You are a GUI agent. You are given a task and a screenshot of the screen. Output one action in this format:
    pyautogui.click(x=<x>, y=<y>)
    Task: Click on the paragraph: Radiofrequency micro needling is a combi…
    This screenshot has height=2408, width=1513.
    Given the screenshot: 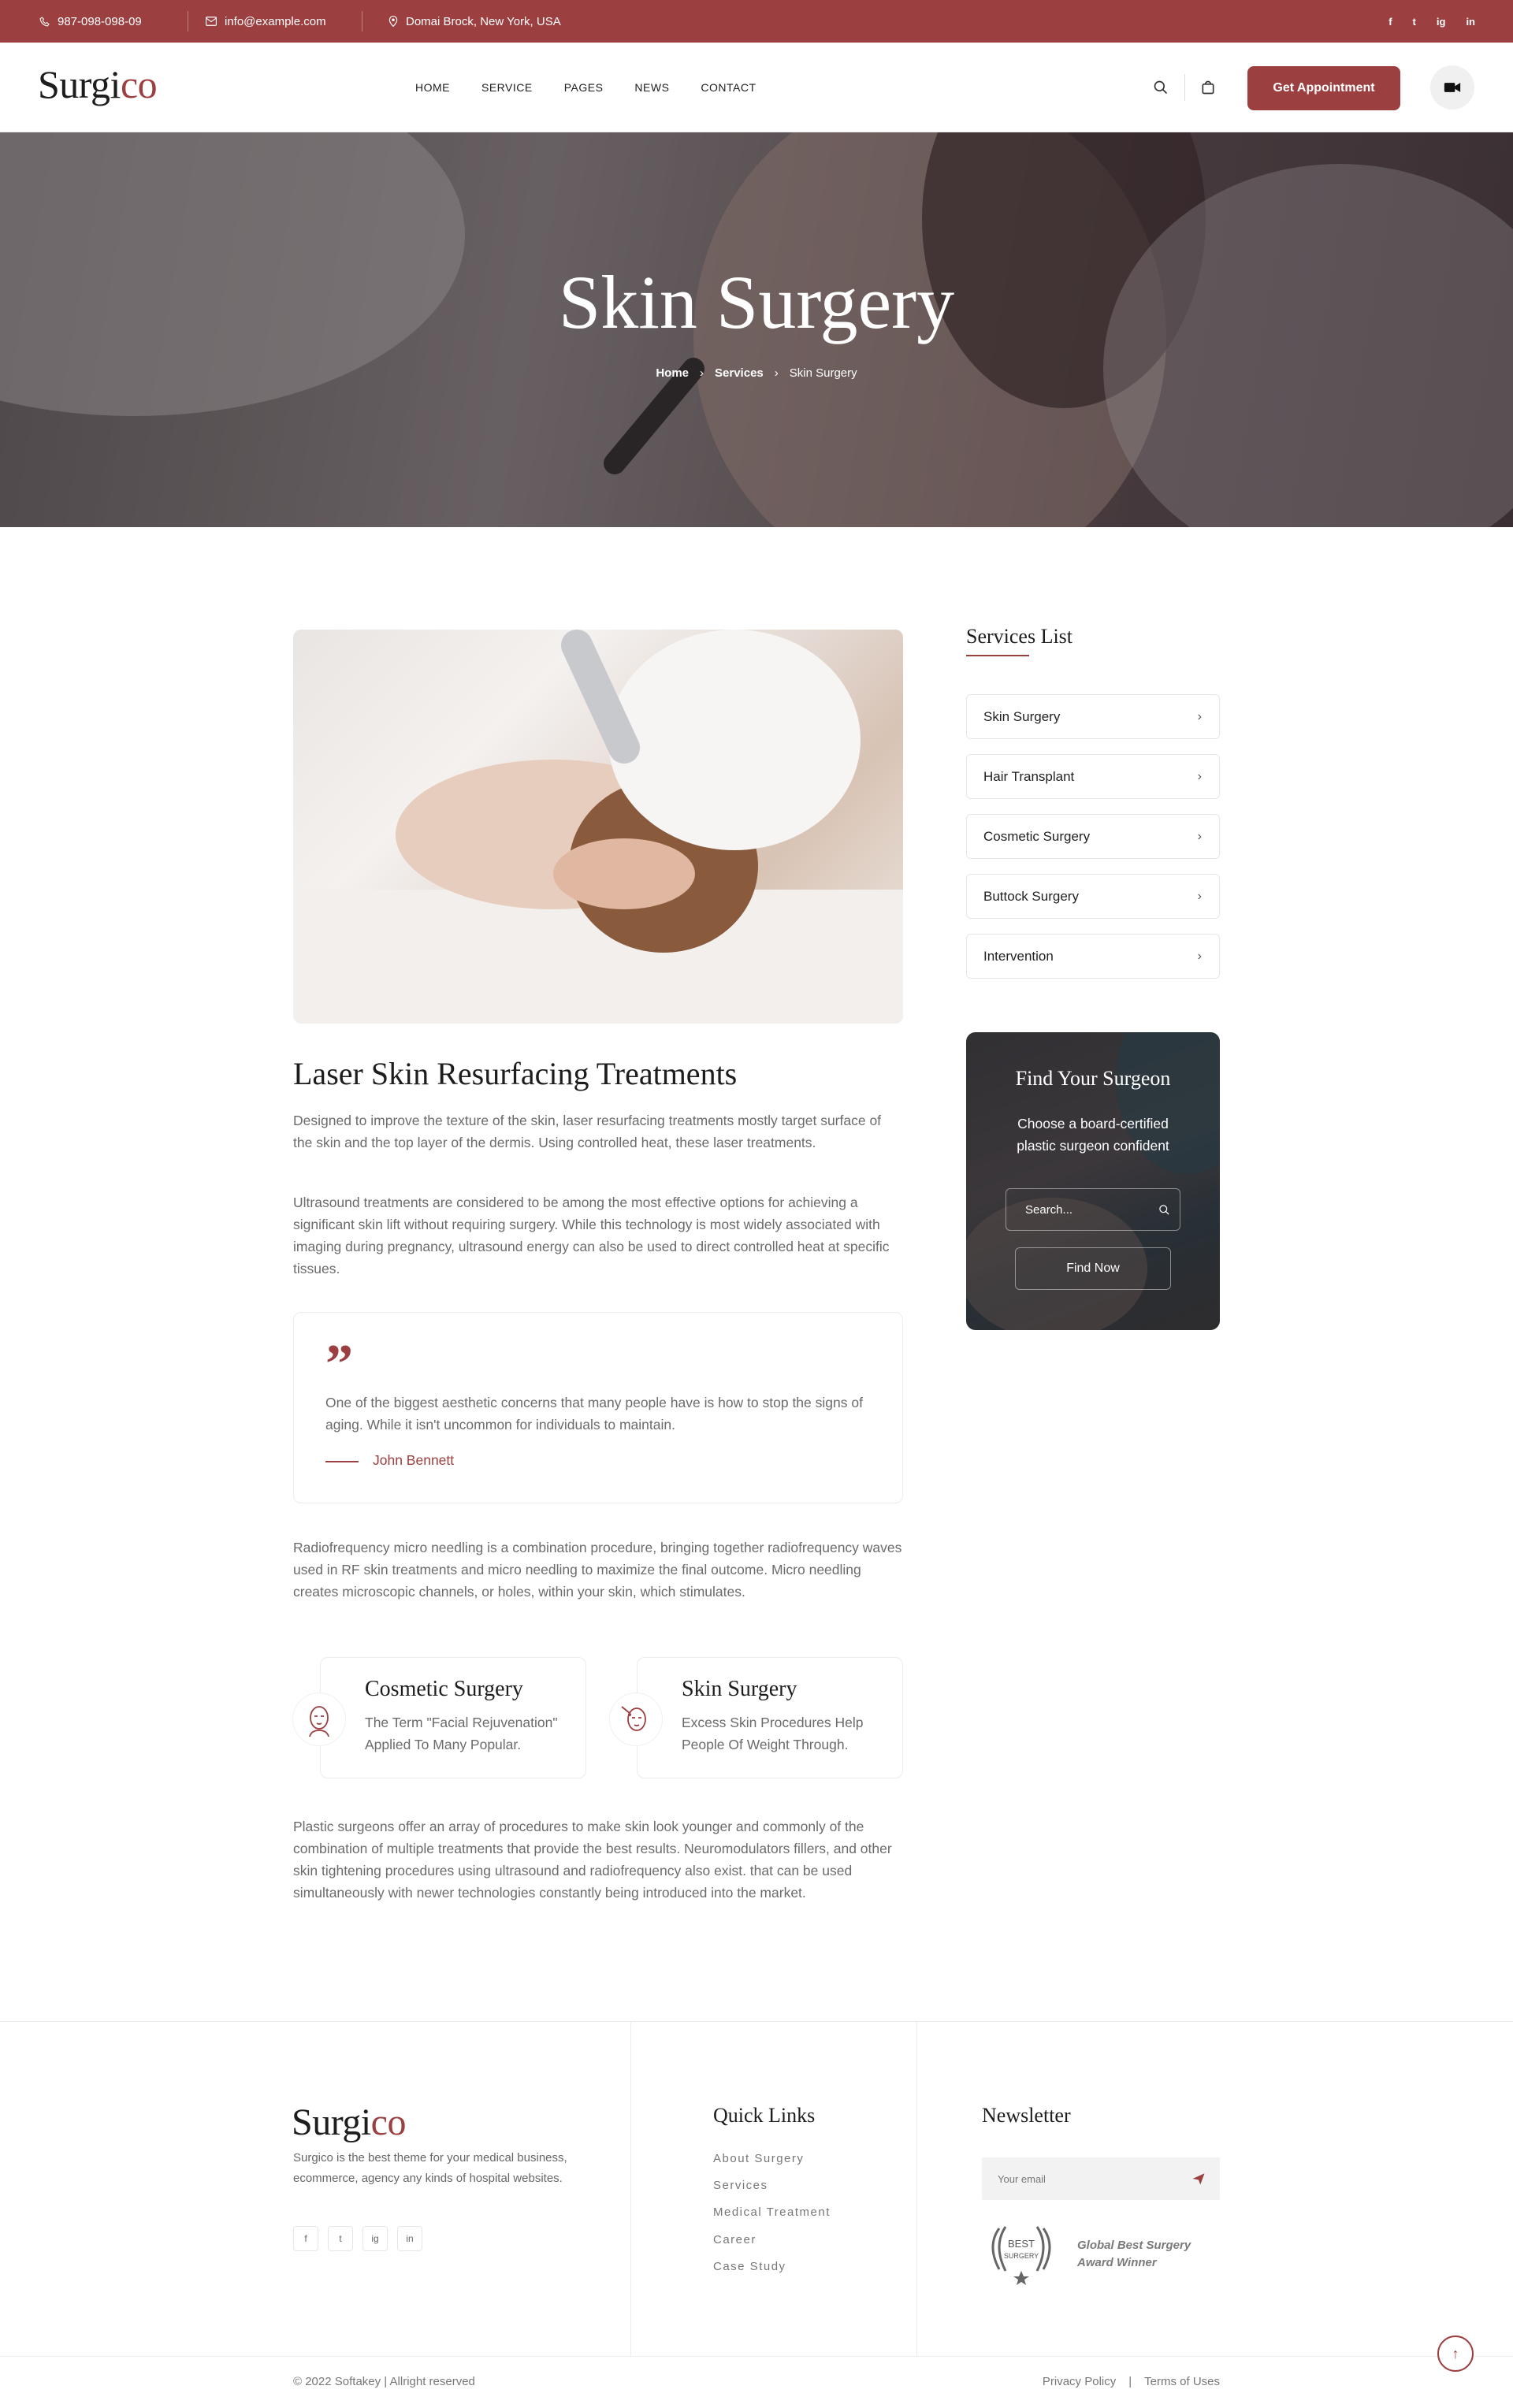 What is the action you would take?
    pyautogui.click(x=597, y=1570)
    